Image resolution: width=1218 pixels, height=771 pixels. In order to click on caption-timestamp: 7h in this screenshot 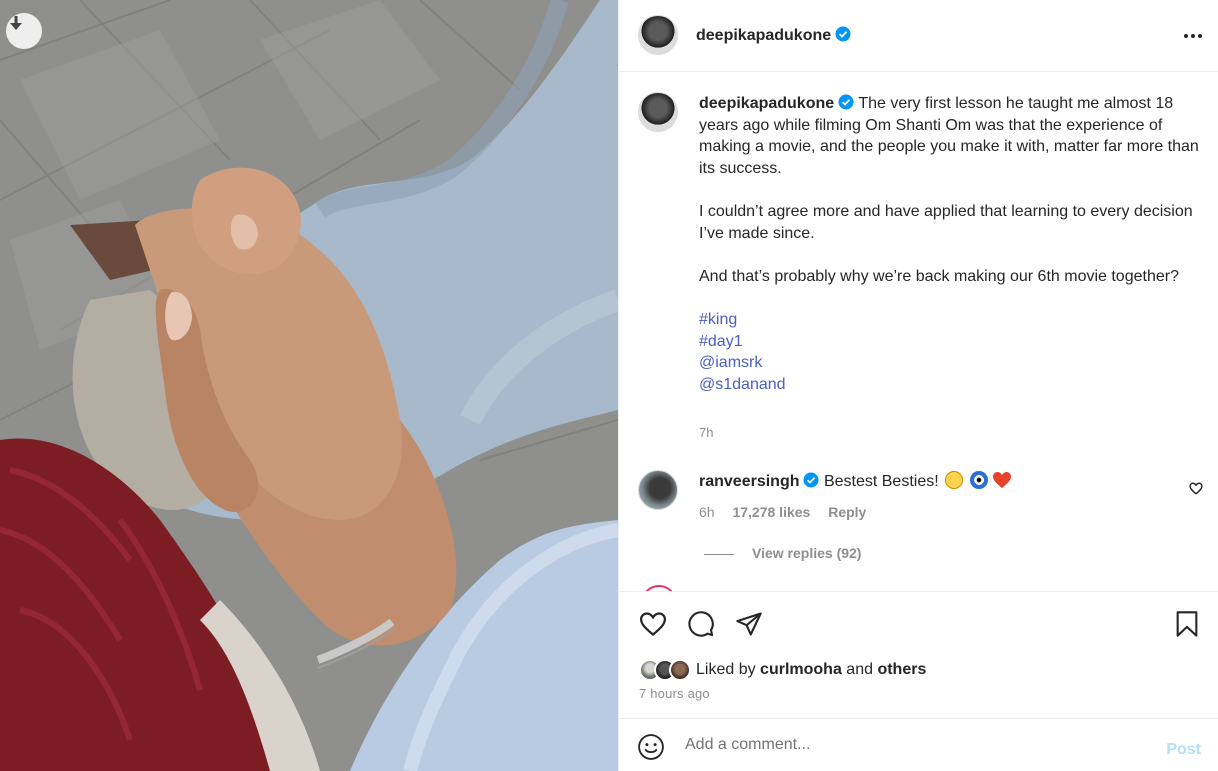, I will do `click(706, 432)`.